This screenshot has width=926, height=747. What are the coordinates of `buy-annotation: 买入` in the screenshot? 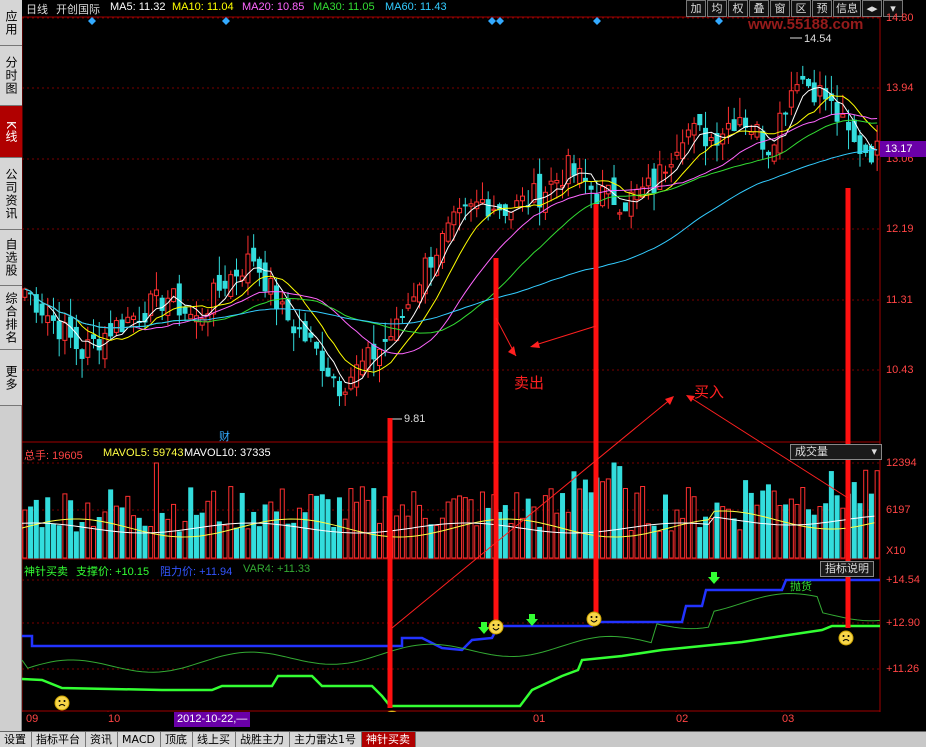 It's located at (709, 392).